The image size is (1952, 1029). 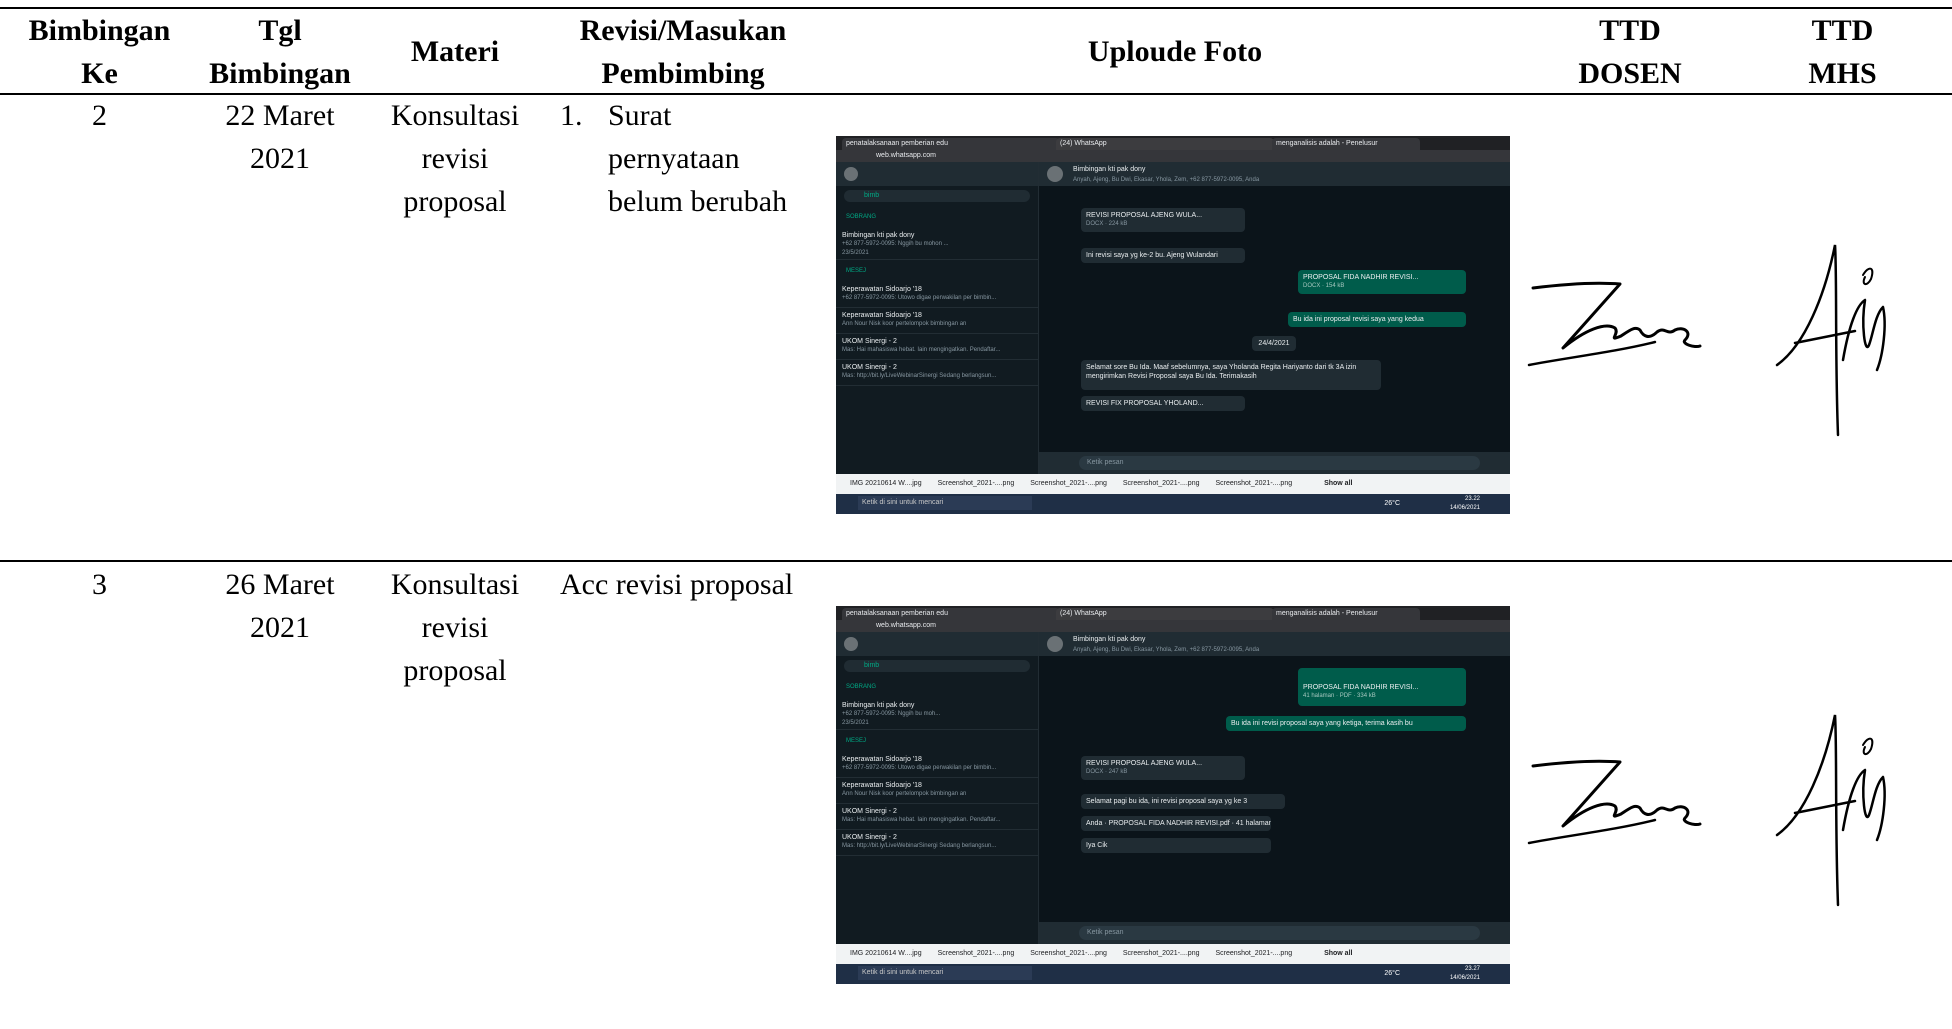 I want to click on cell-text: Surat, so click(x=640, y=115).